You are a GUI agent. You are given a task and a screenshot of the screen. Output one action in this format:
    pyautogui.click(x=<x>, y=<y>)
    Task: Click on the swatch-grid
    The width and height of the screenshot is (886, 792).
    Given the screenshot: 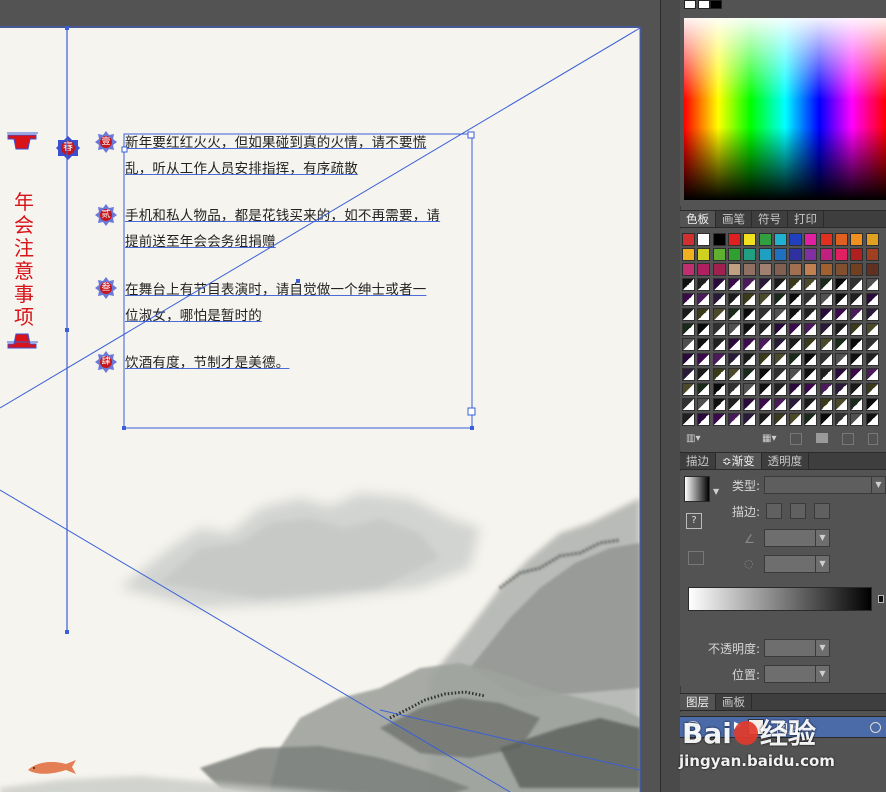 What is the action you would take?
    pyautogui.click(x=782, y=331)
    